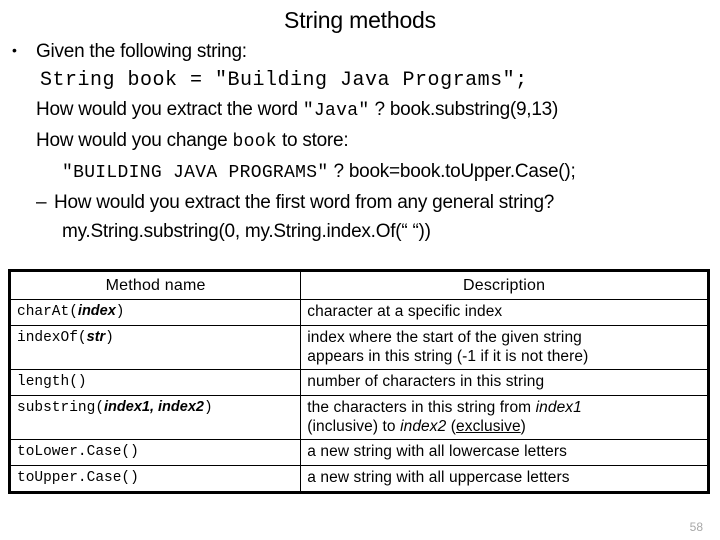  Describe the element at coordinates (284, 80) in the screenshot. I see `code-declaration: String book = "Building Java Programs";` at that location.